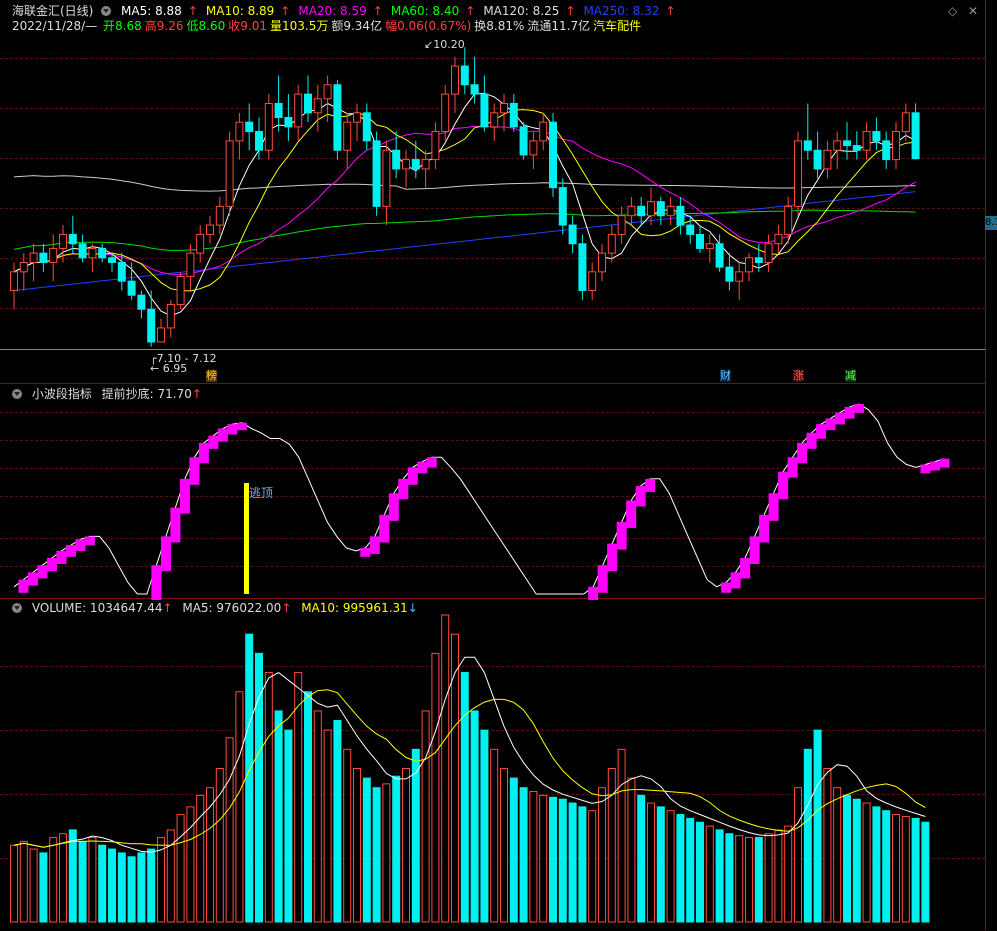 Image resolution: width=997 pixels, height=931 pixels. I want to click on volume-dropdown-icon, so click(17, 608).